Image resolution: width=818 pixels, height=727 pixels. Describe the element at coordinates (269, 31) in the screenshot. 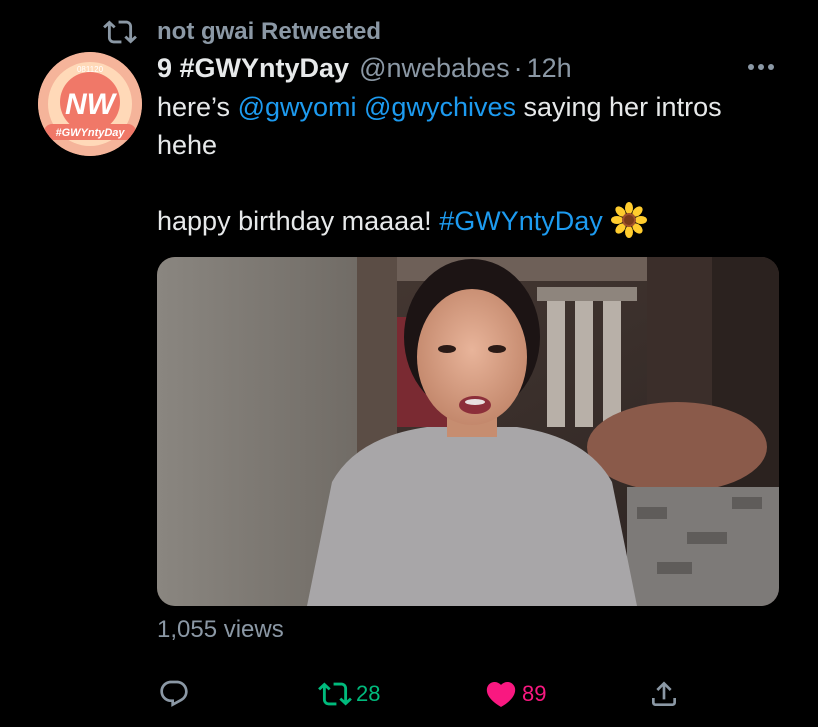

I see `retweet-banner-text: not gwai Retweeted` at that location.